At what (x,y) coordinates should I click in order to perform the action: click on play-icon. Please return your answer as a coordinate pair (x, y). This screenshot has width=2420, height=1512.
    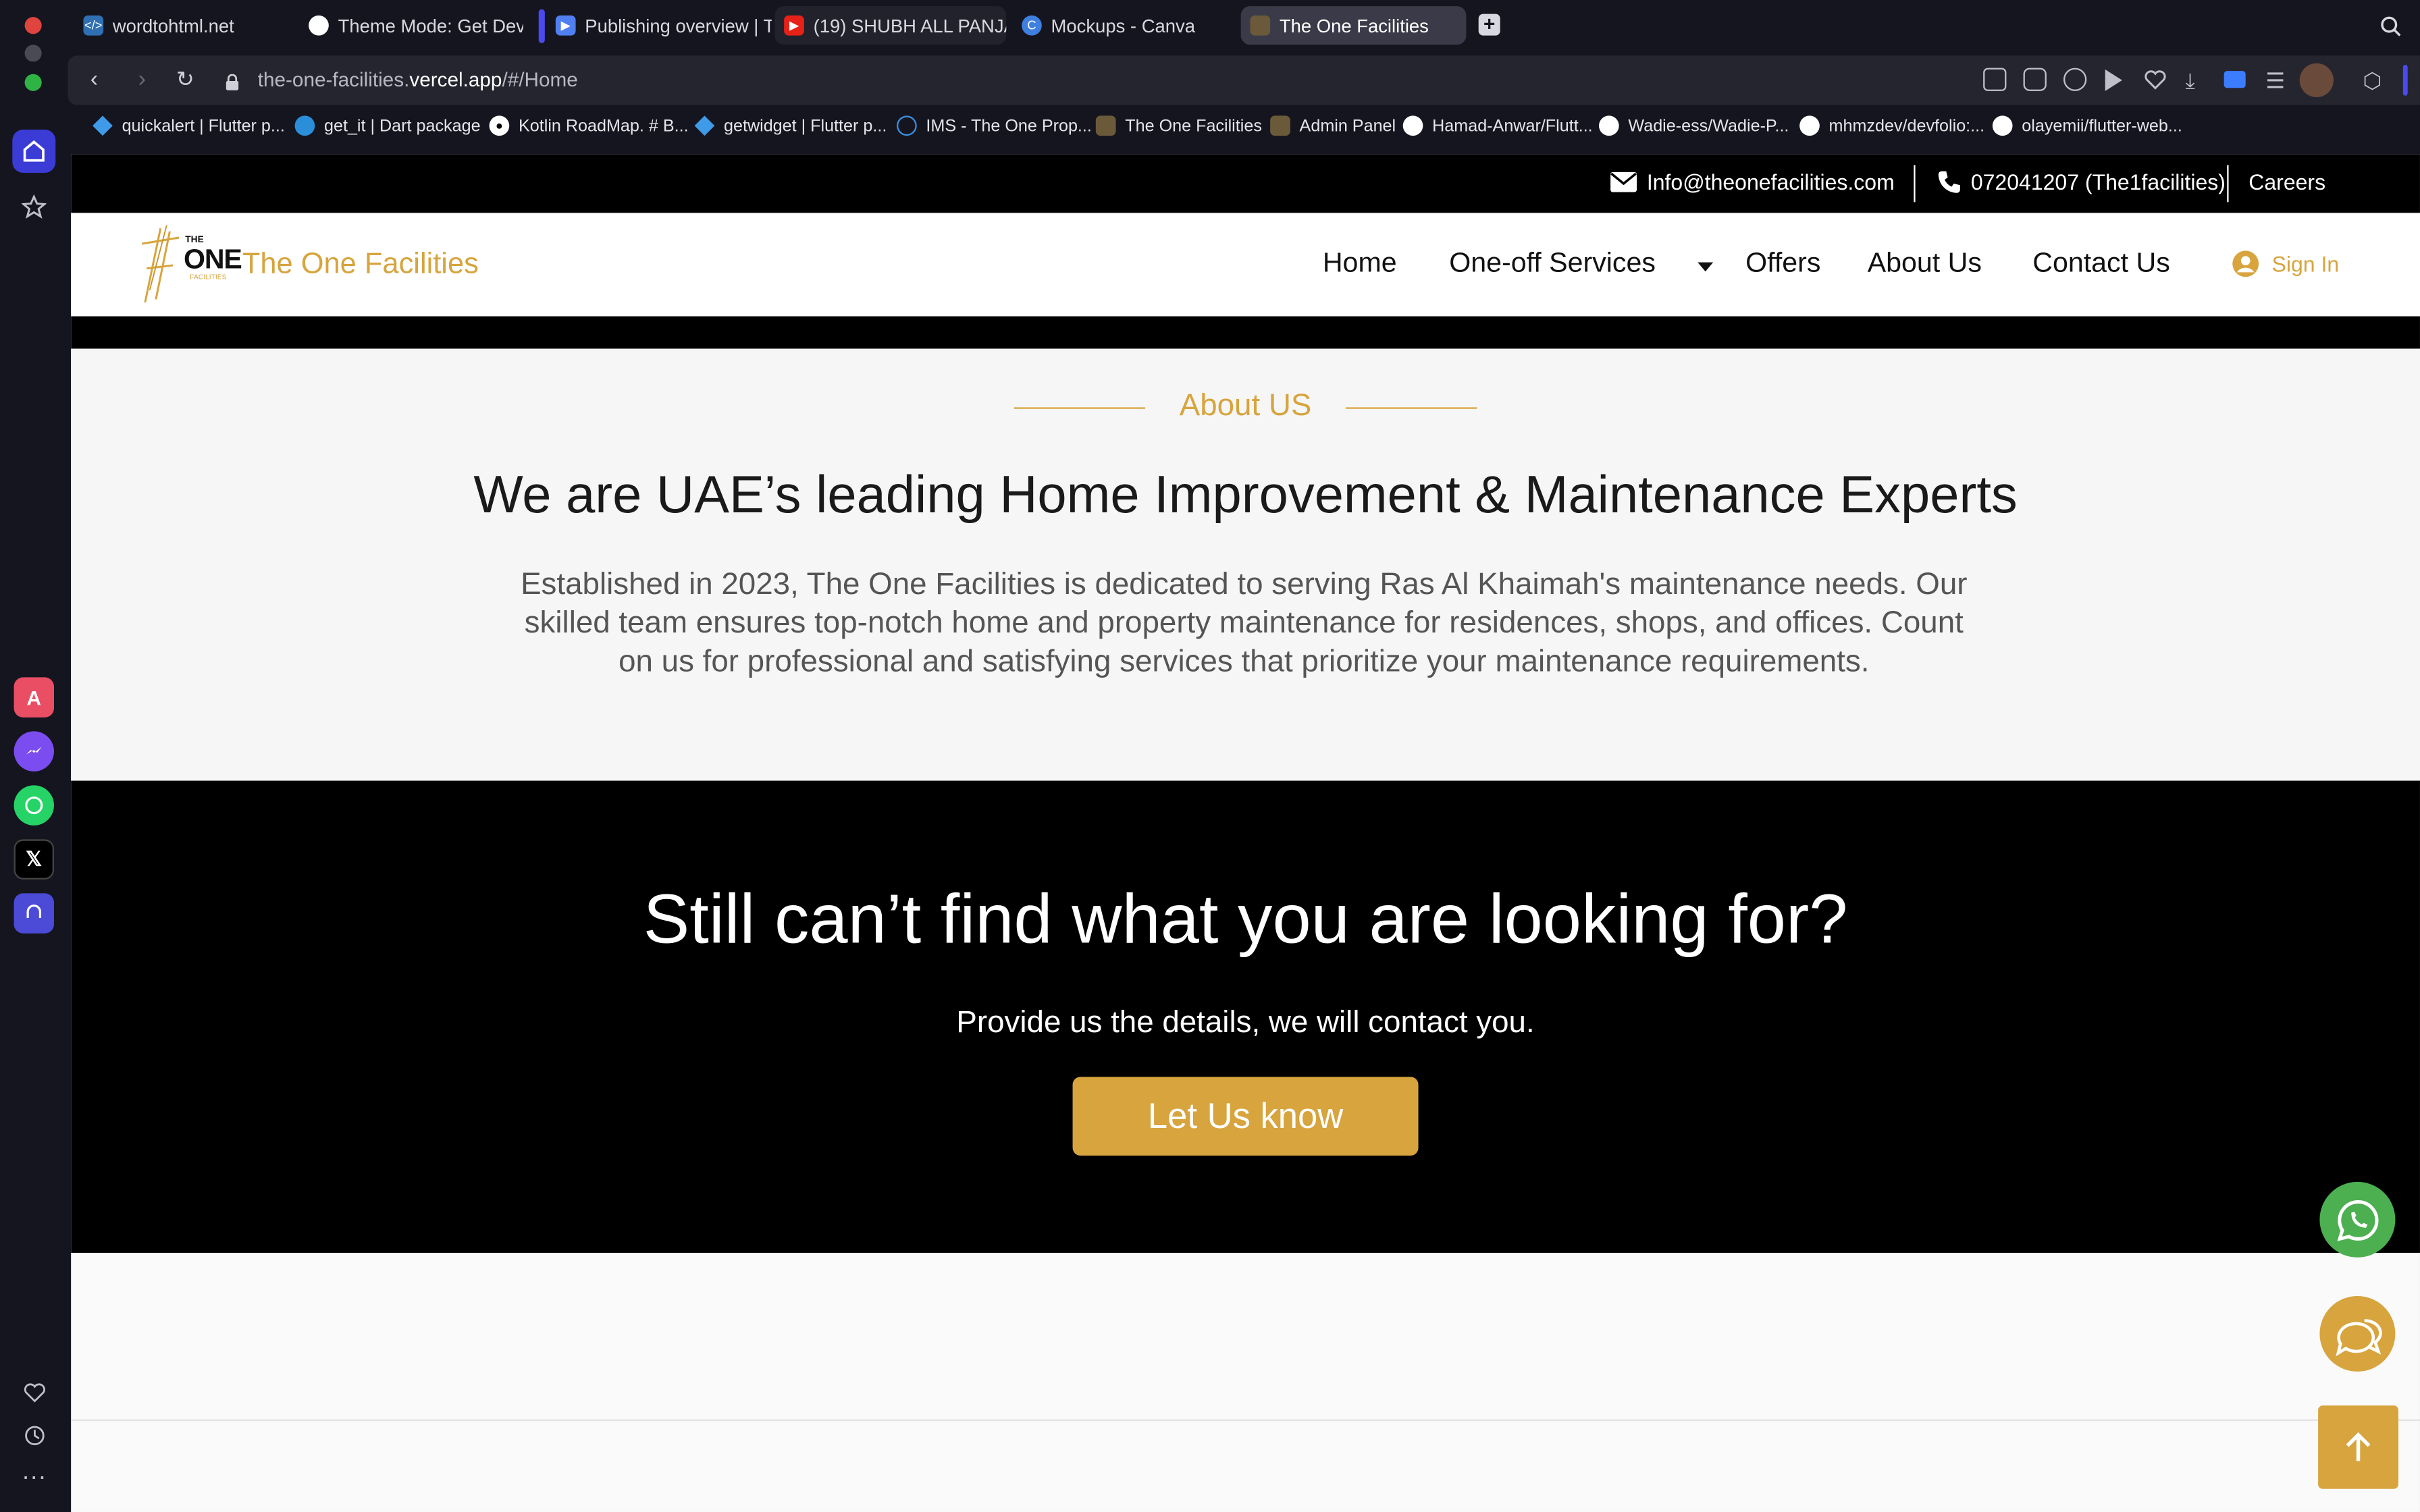
    Looking at the image, I should click on (2113, 80).